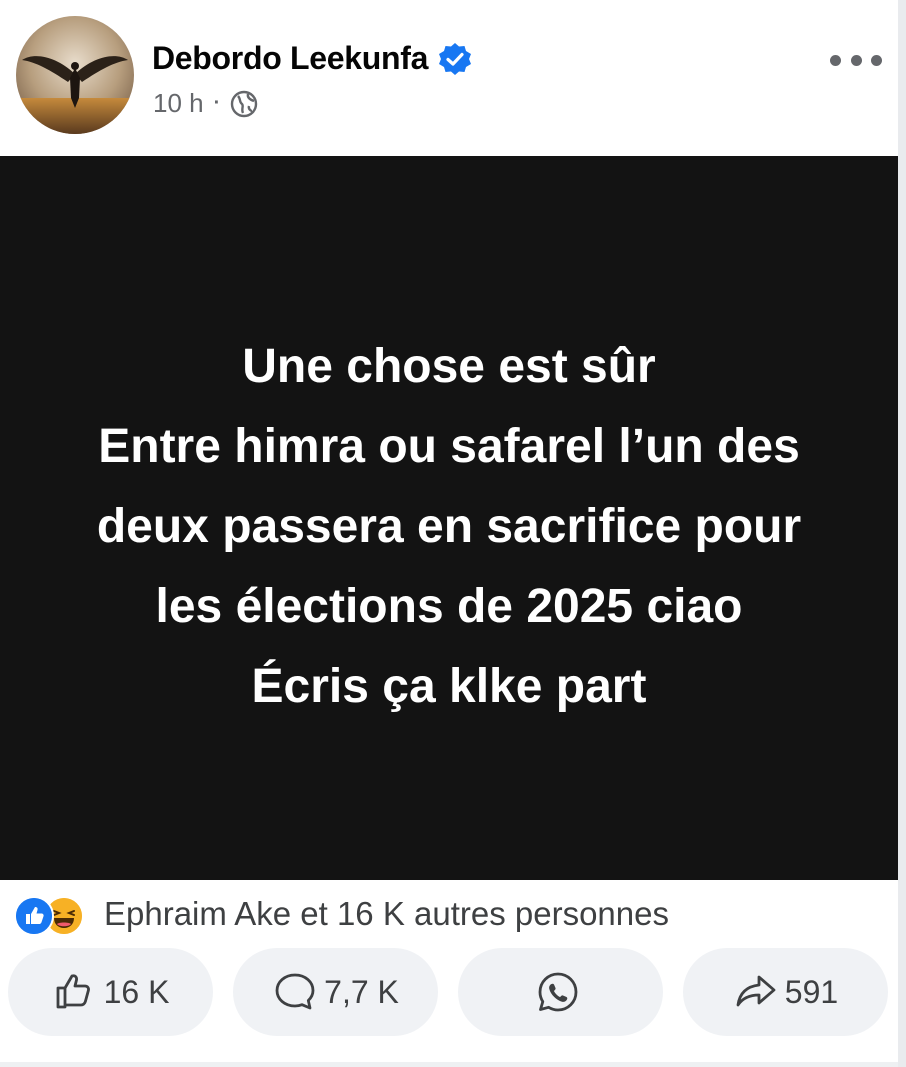 This screenshot has height=1067, width=906. Describe the element at coordinates (811, 991) in the screenshot. I see `share-count: 591` at that location.